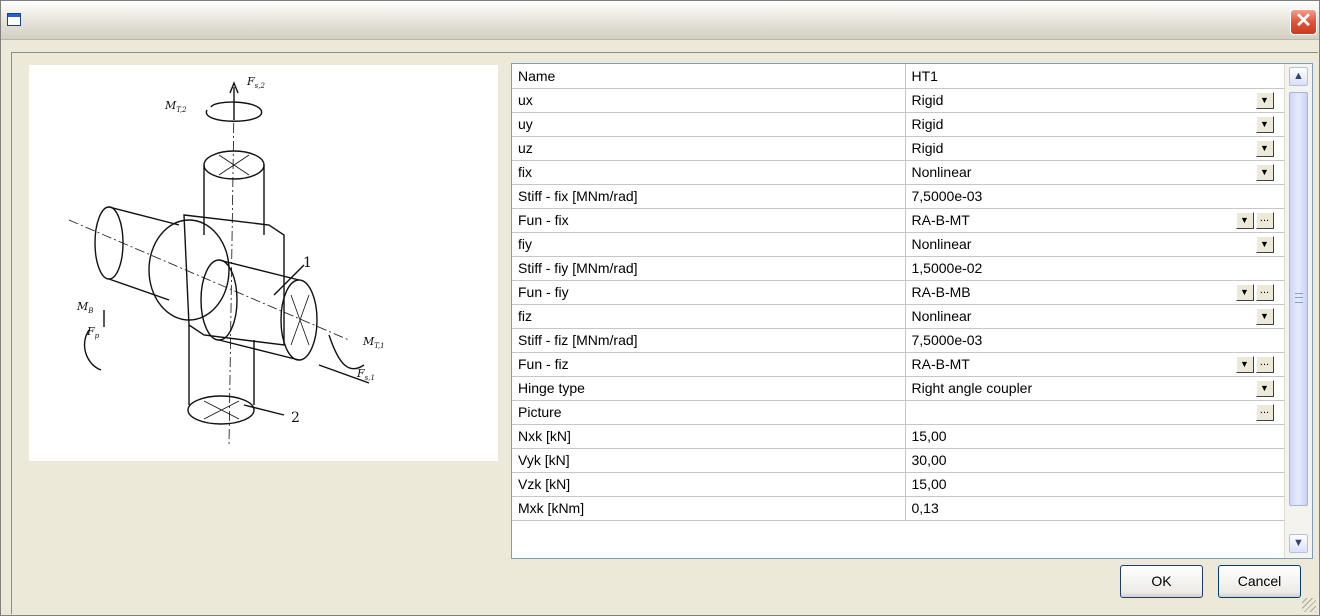  What do you see at coordinates (1298, 299) in the screenshot?
I see `scroll-thumb` at bounding box center [1298, 299].